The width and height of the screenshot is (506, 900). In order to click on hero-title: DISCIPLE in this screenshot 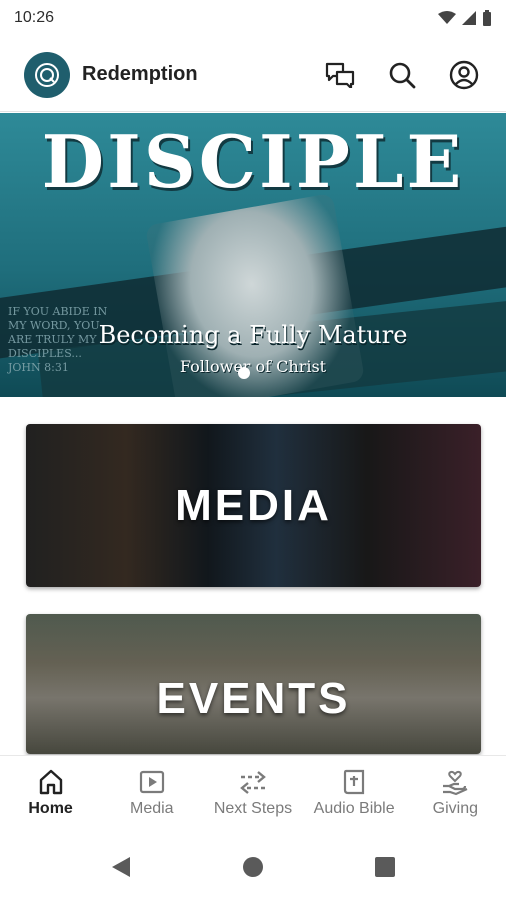, I will do `click(253, 161)`.